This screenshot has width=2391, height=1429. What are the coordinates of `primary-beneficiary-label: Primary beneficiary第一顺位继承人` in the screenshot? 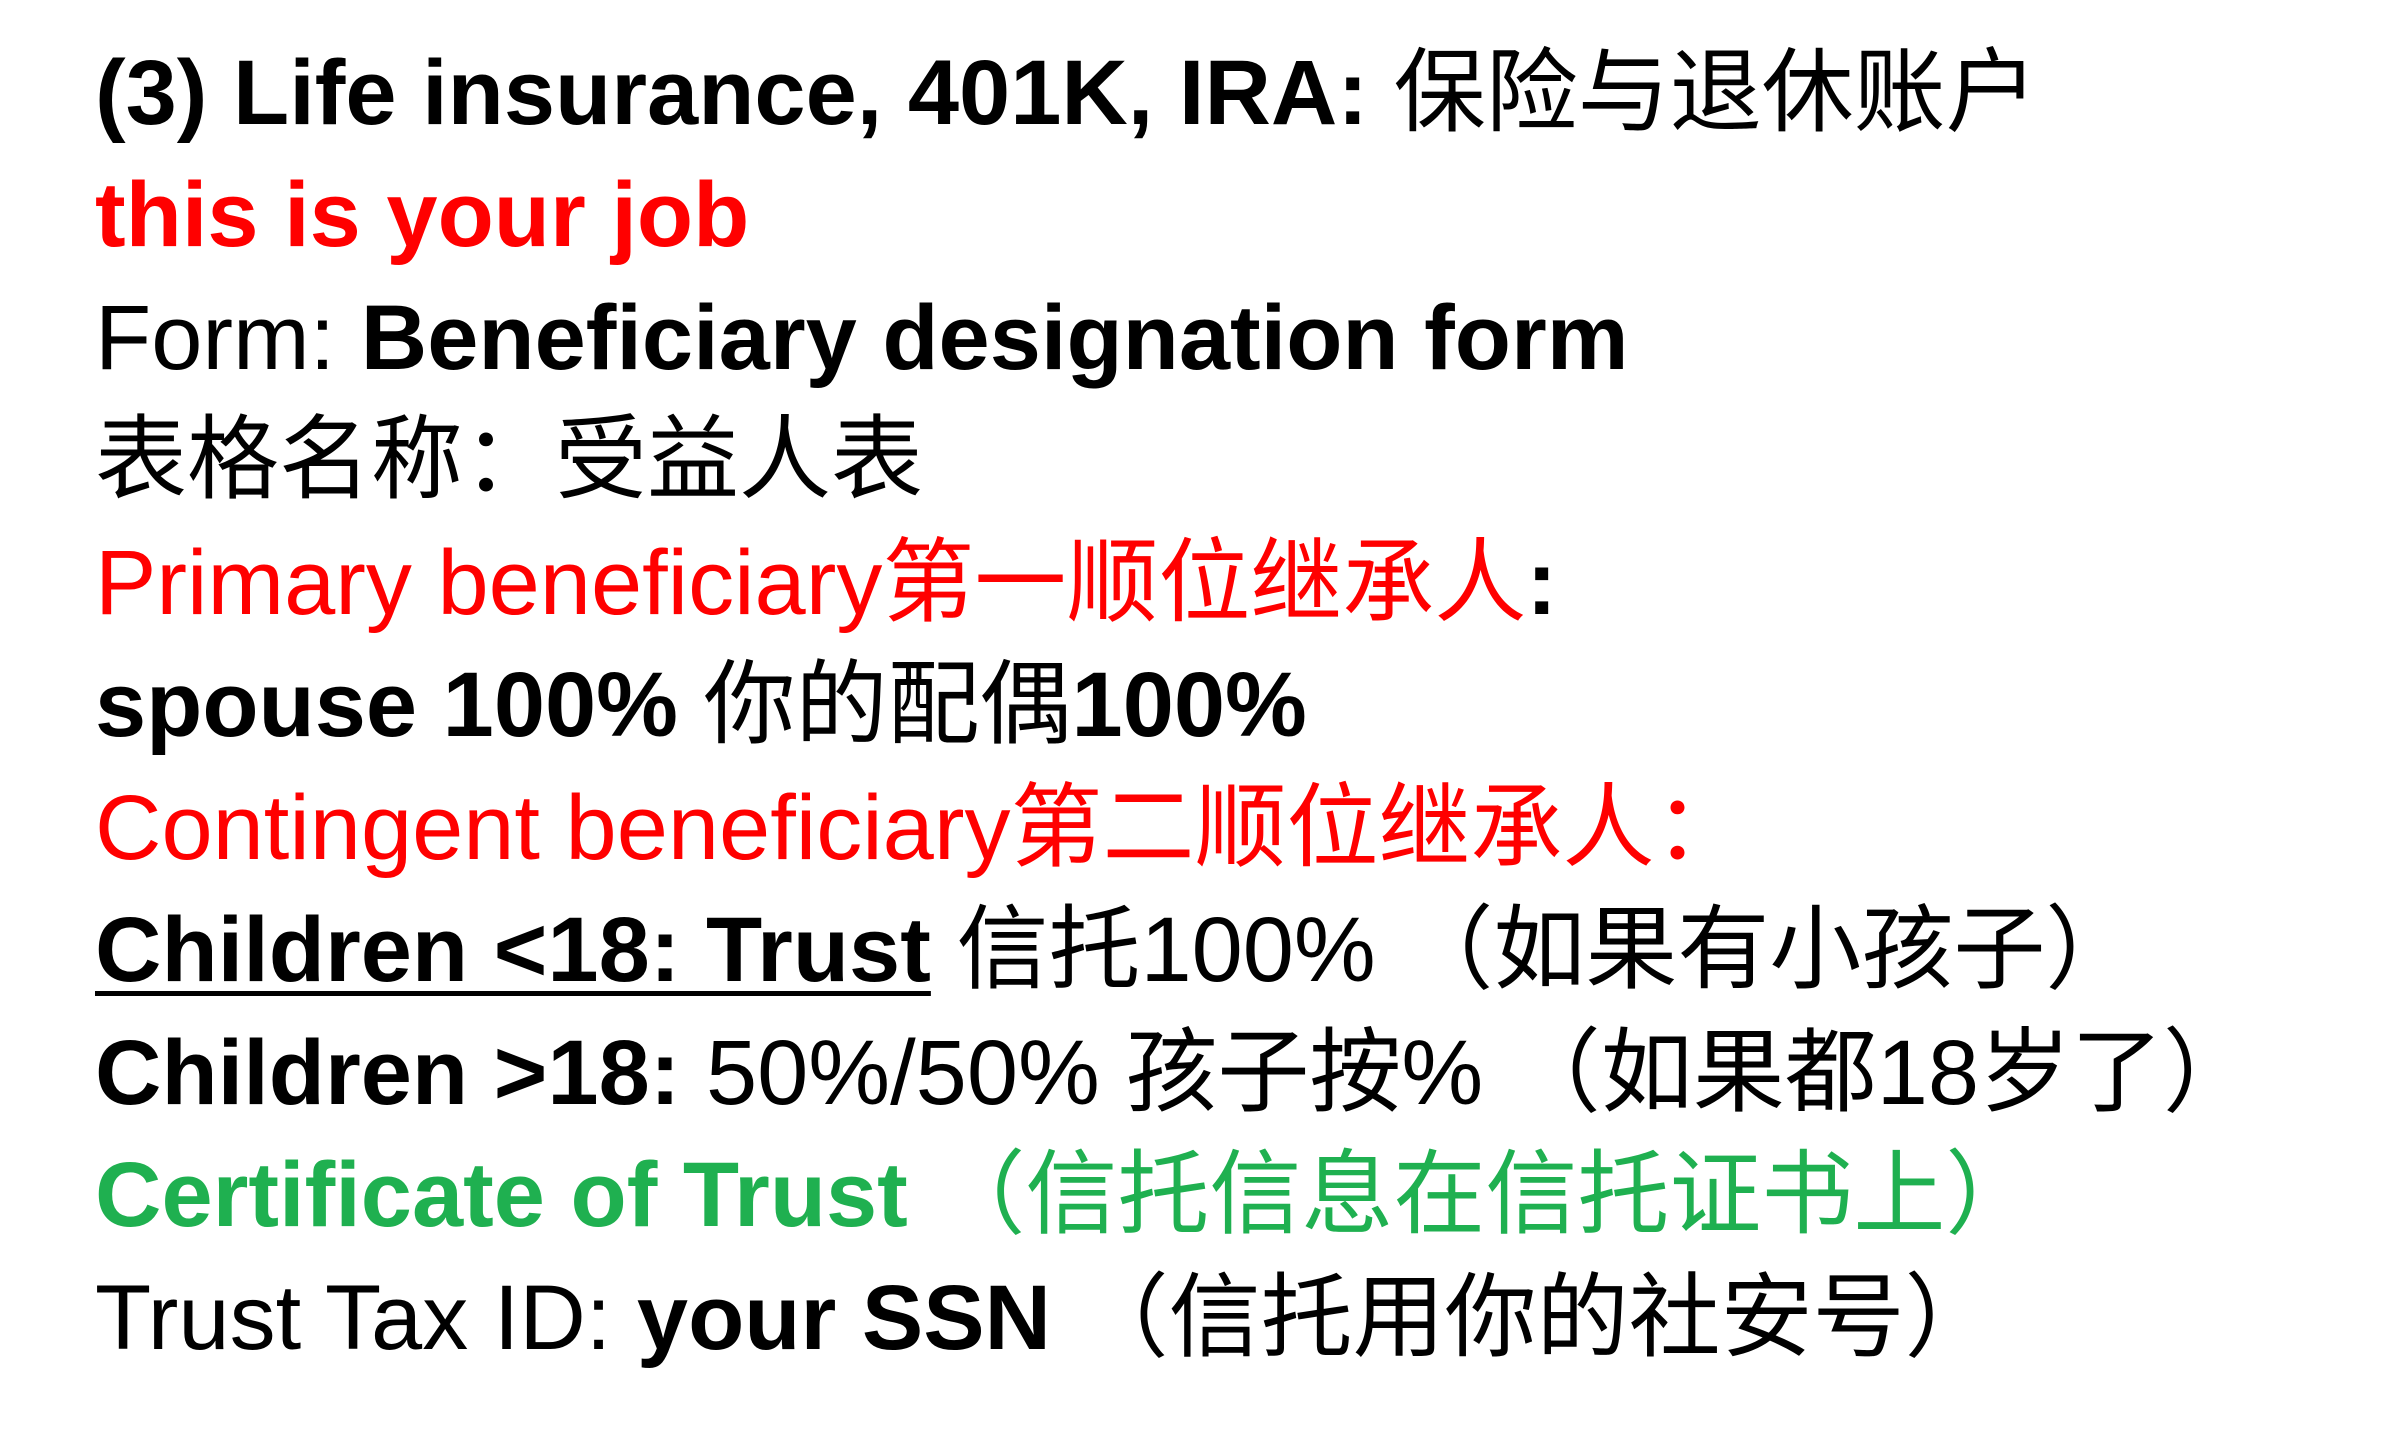 It's located at (811, 583).